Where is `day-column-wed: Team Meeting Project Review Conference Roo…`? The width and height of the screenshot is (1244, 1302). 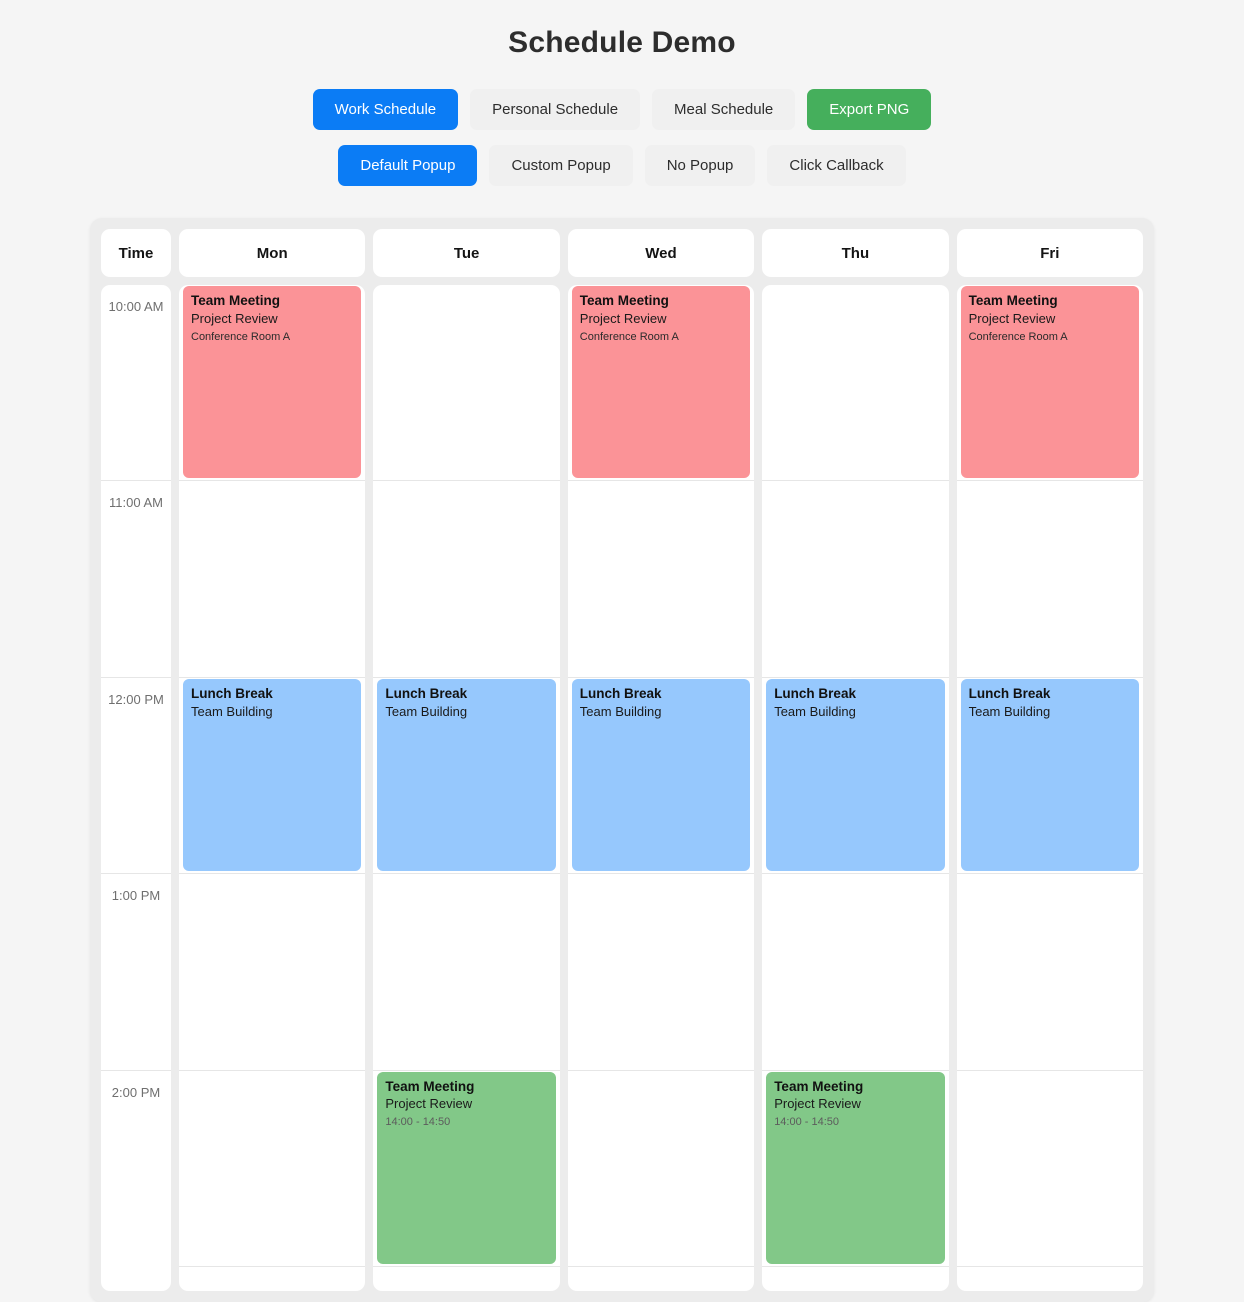
day-column-wed: Team Meeting Project Review Conference Roo… is located at coordinates (661, 788).